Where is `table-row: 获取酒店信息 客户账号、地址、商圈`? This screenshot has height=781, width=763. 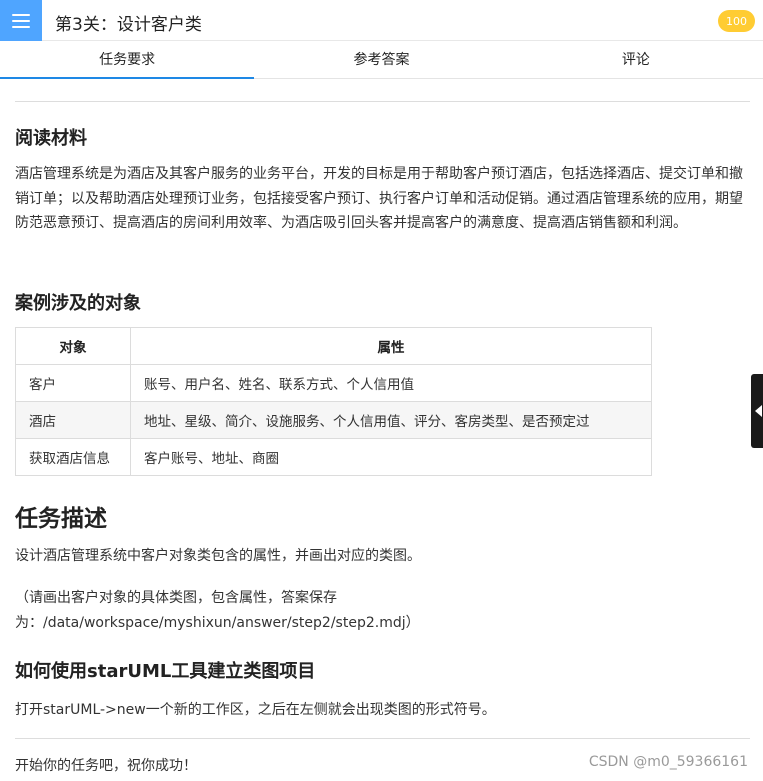
table-row: 获取酒店信息 客户账号、地址、商圈 is located at coordinates (333, 457).